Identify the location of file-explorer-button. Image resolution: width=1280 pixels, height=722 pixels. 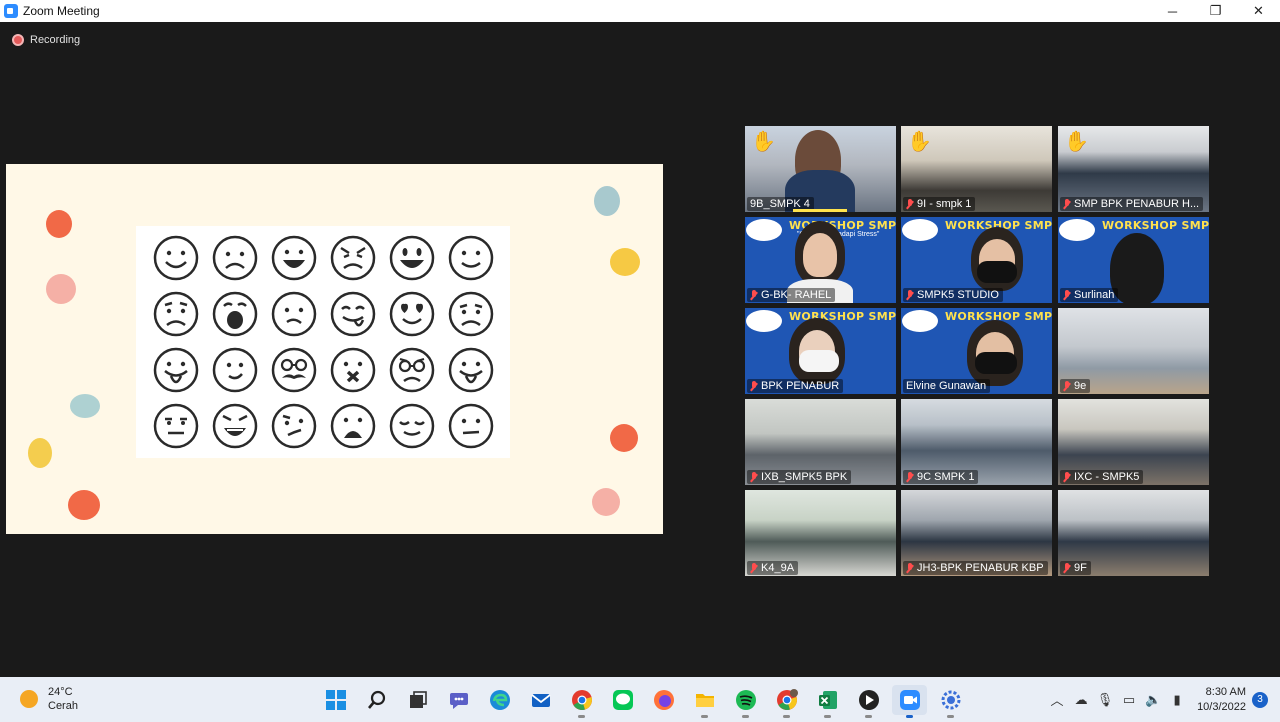
(704, 701).